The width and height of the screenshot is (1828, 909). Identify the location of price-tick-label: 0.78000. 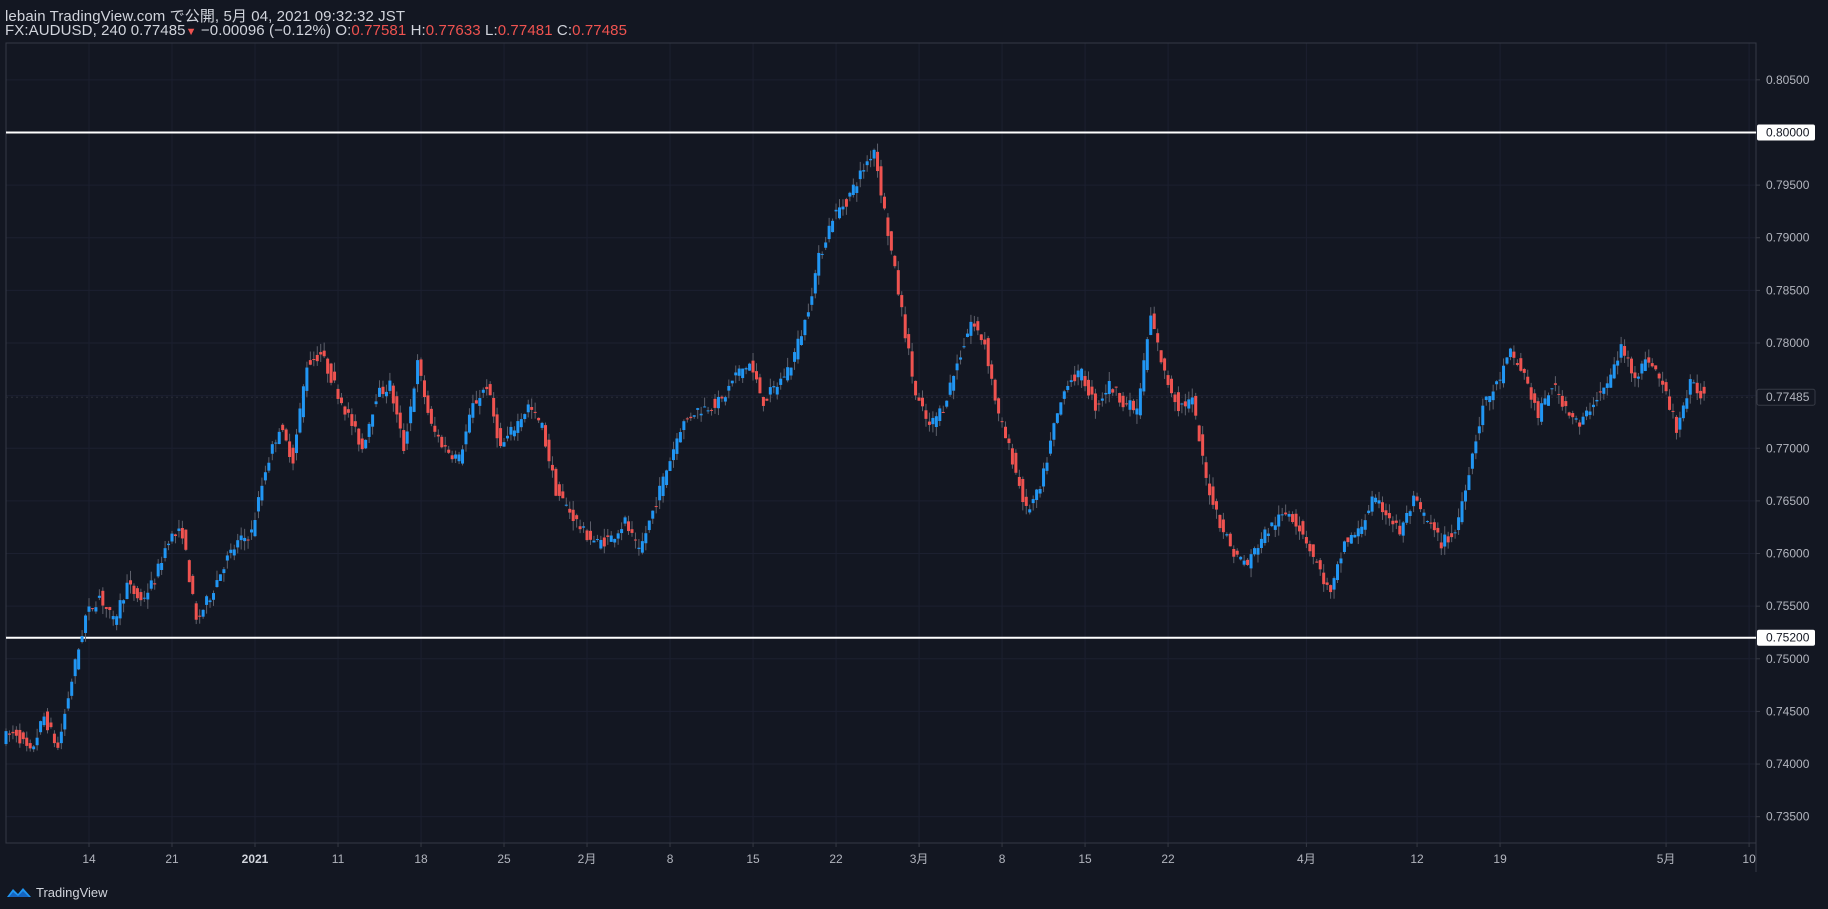
(1788, 343).